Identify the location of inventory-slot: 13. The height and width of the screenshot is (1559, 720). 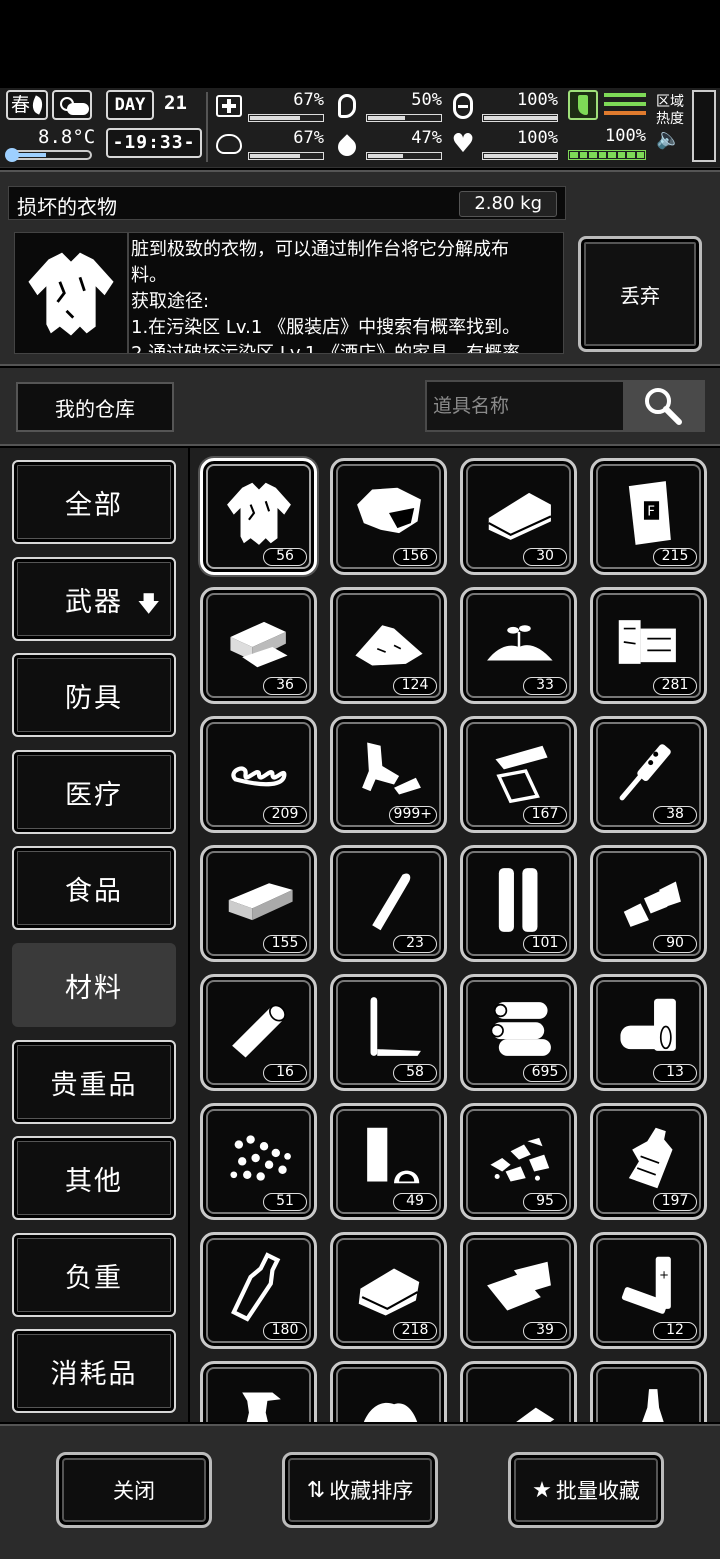
(648, 1032).